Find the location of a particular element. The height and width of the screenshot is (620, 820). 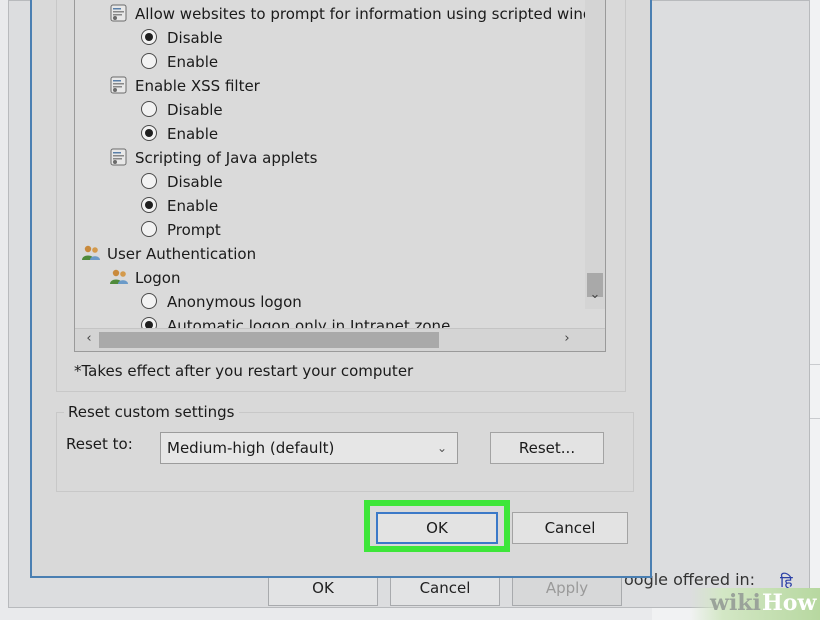

radio-option: Anonymous logon is located at coordinates (221, 302).